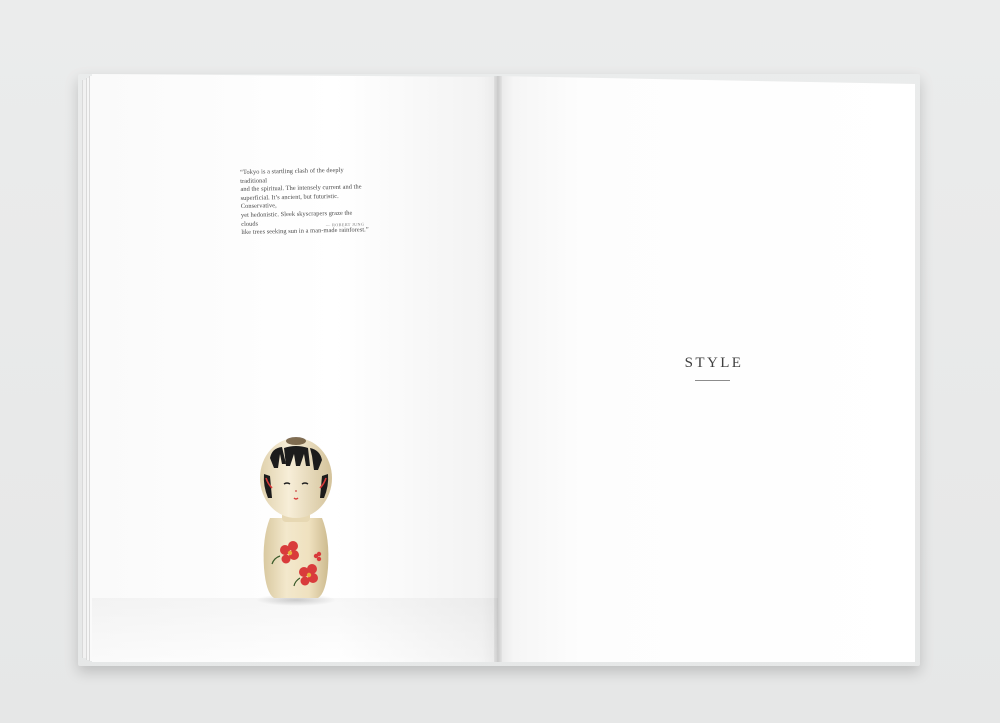  What do you see at coordinates (296, 441) in the screenshot?
I see `doll-hair-top` at bounding box center [296, 441].